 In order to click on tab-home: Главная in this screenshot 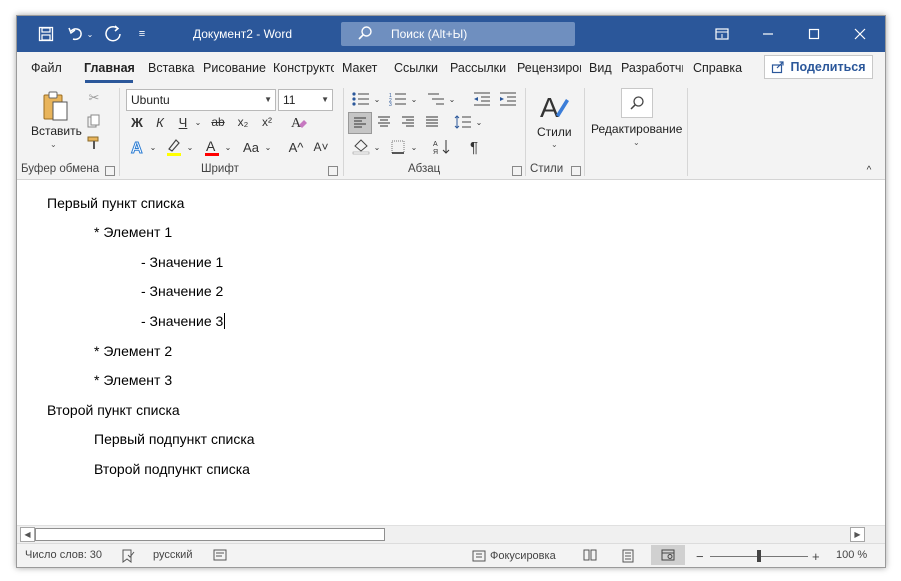, I will do `click(109, 68)`.